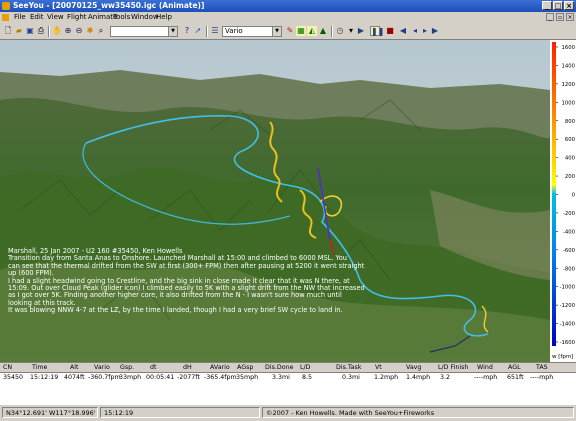  I want to click on map-3d-icon: ◭, so click(312, 31).